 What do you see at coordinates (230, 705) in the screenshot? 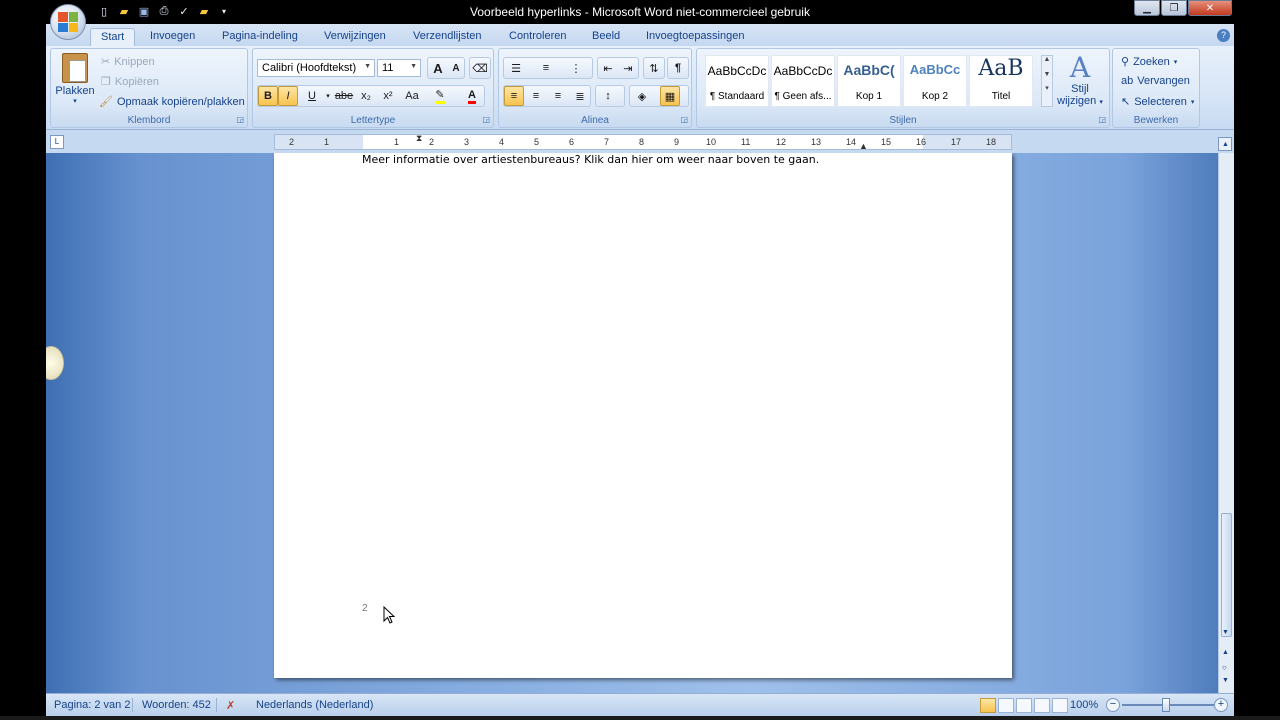
I see `proofing-icon: ✗` at bounding box center [230, 705].